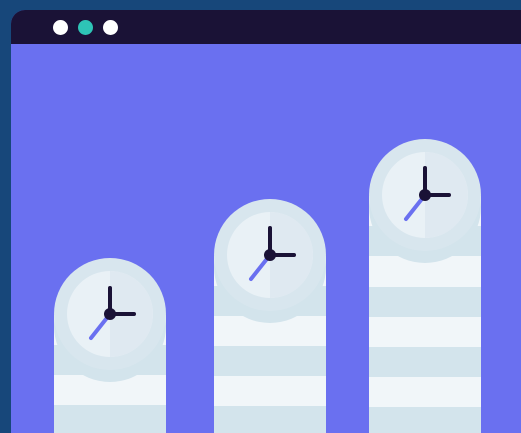 This screenshot has height=433, width=521. What do you see at coordinates (425, 286) in the screenshot?
I see `time-stack-large` at bounding box center [425, 286].